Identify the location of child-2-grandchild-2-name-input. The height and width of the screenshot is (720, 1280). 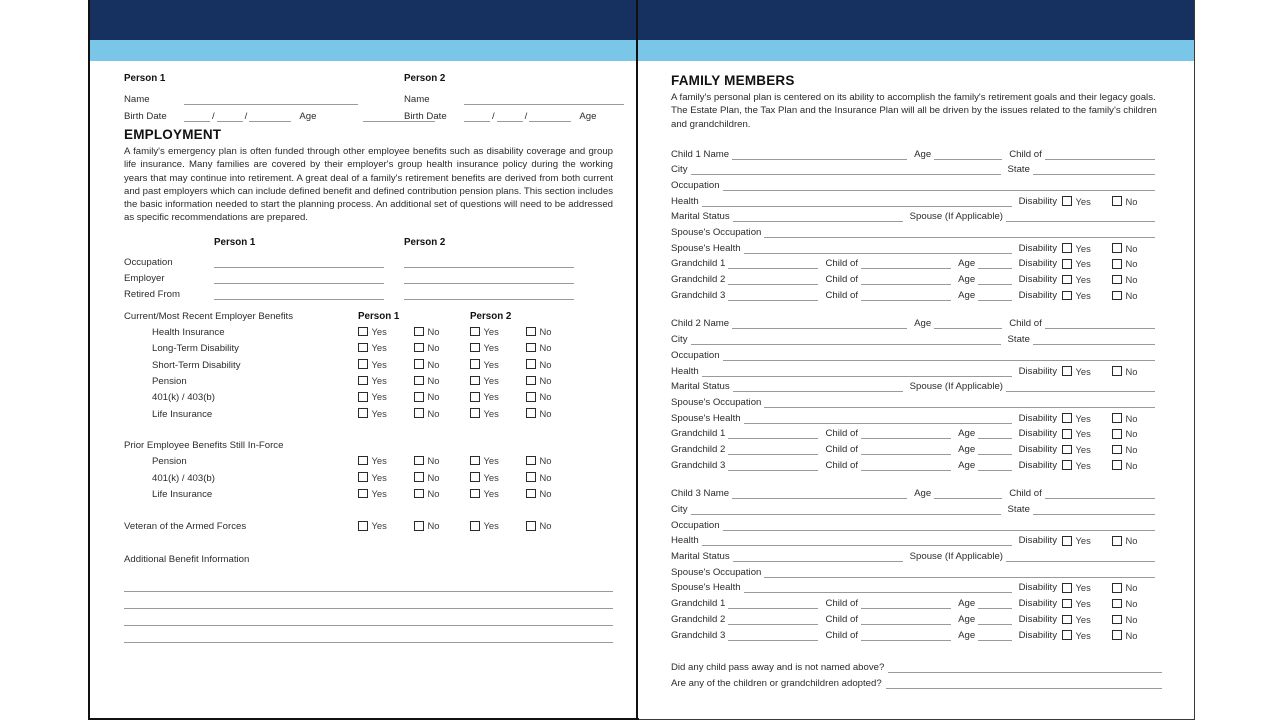
(773, 449).